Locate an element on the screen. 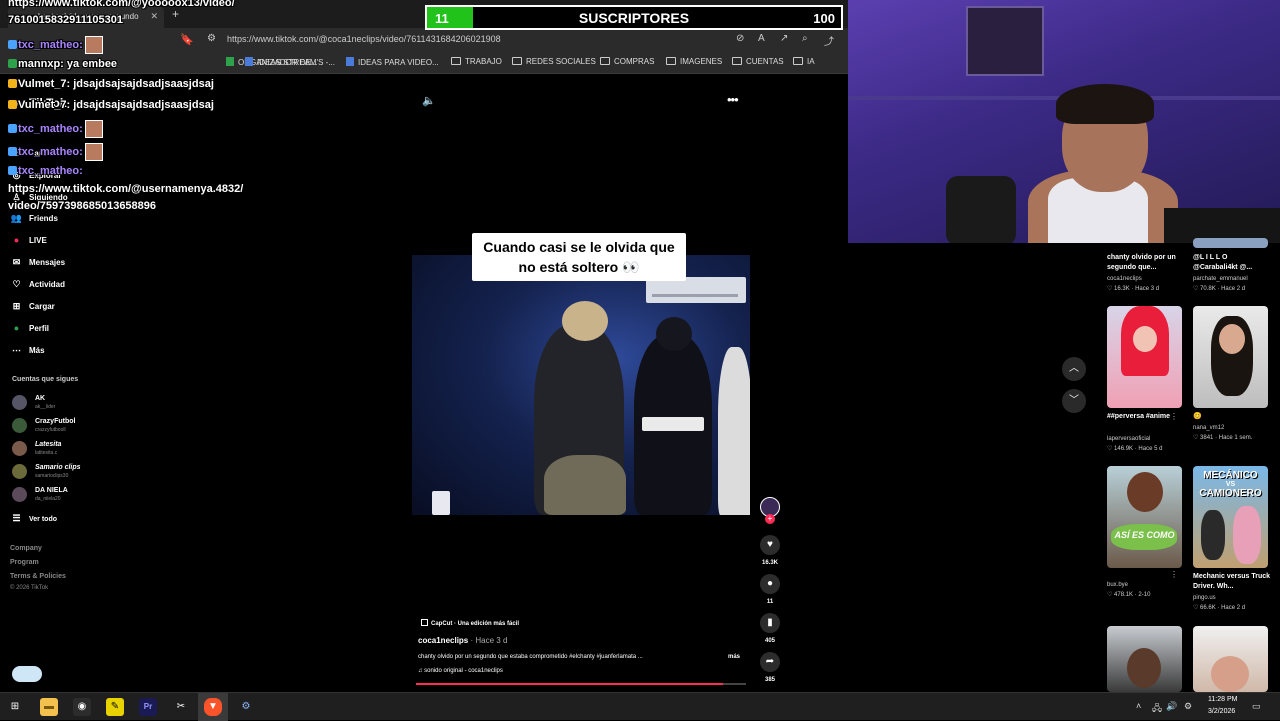  sound-link: ♫ sonido original - coca1neclips is located at coordinates (460, 671).